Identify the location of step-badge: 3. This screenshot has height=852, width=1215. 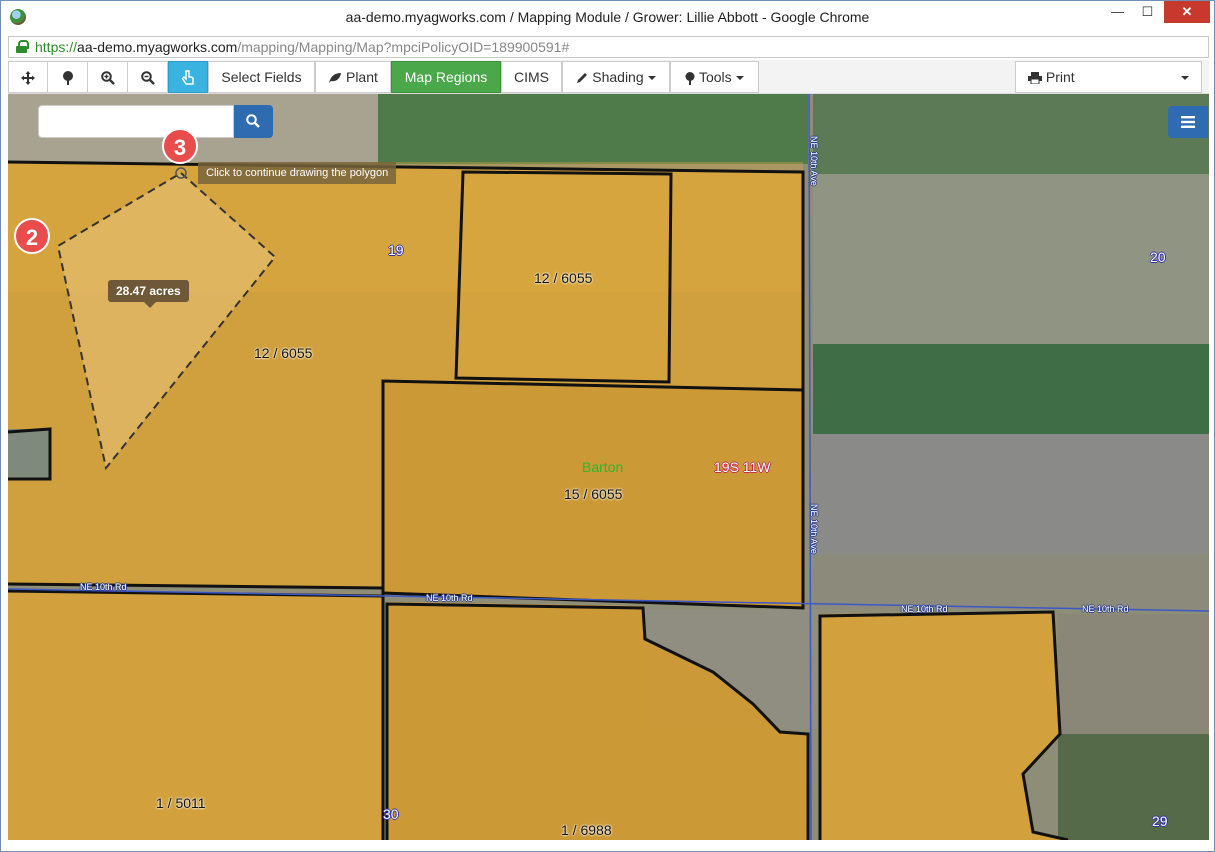
(180, 146).